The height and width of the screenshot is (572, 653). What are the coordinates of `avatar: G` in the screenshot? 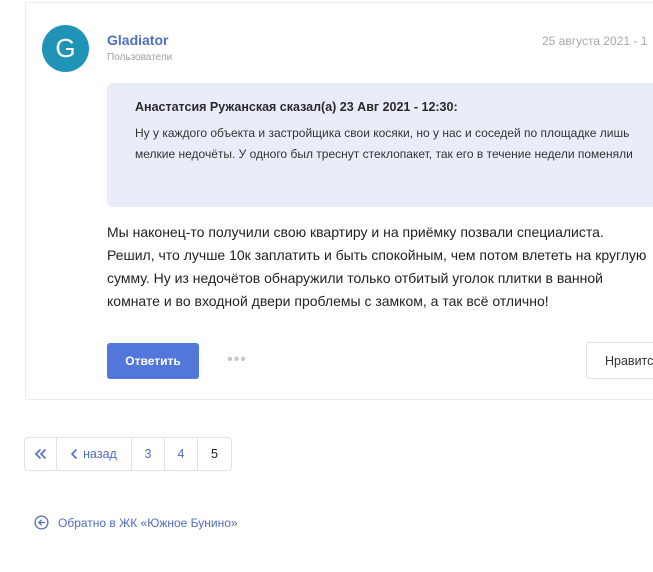 It's located at (65, 48).